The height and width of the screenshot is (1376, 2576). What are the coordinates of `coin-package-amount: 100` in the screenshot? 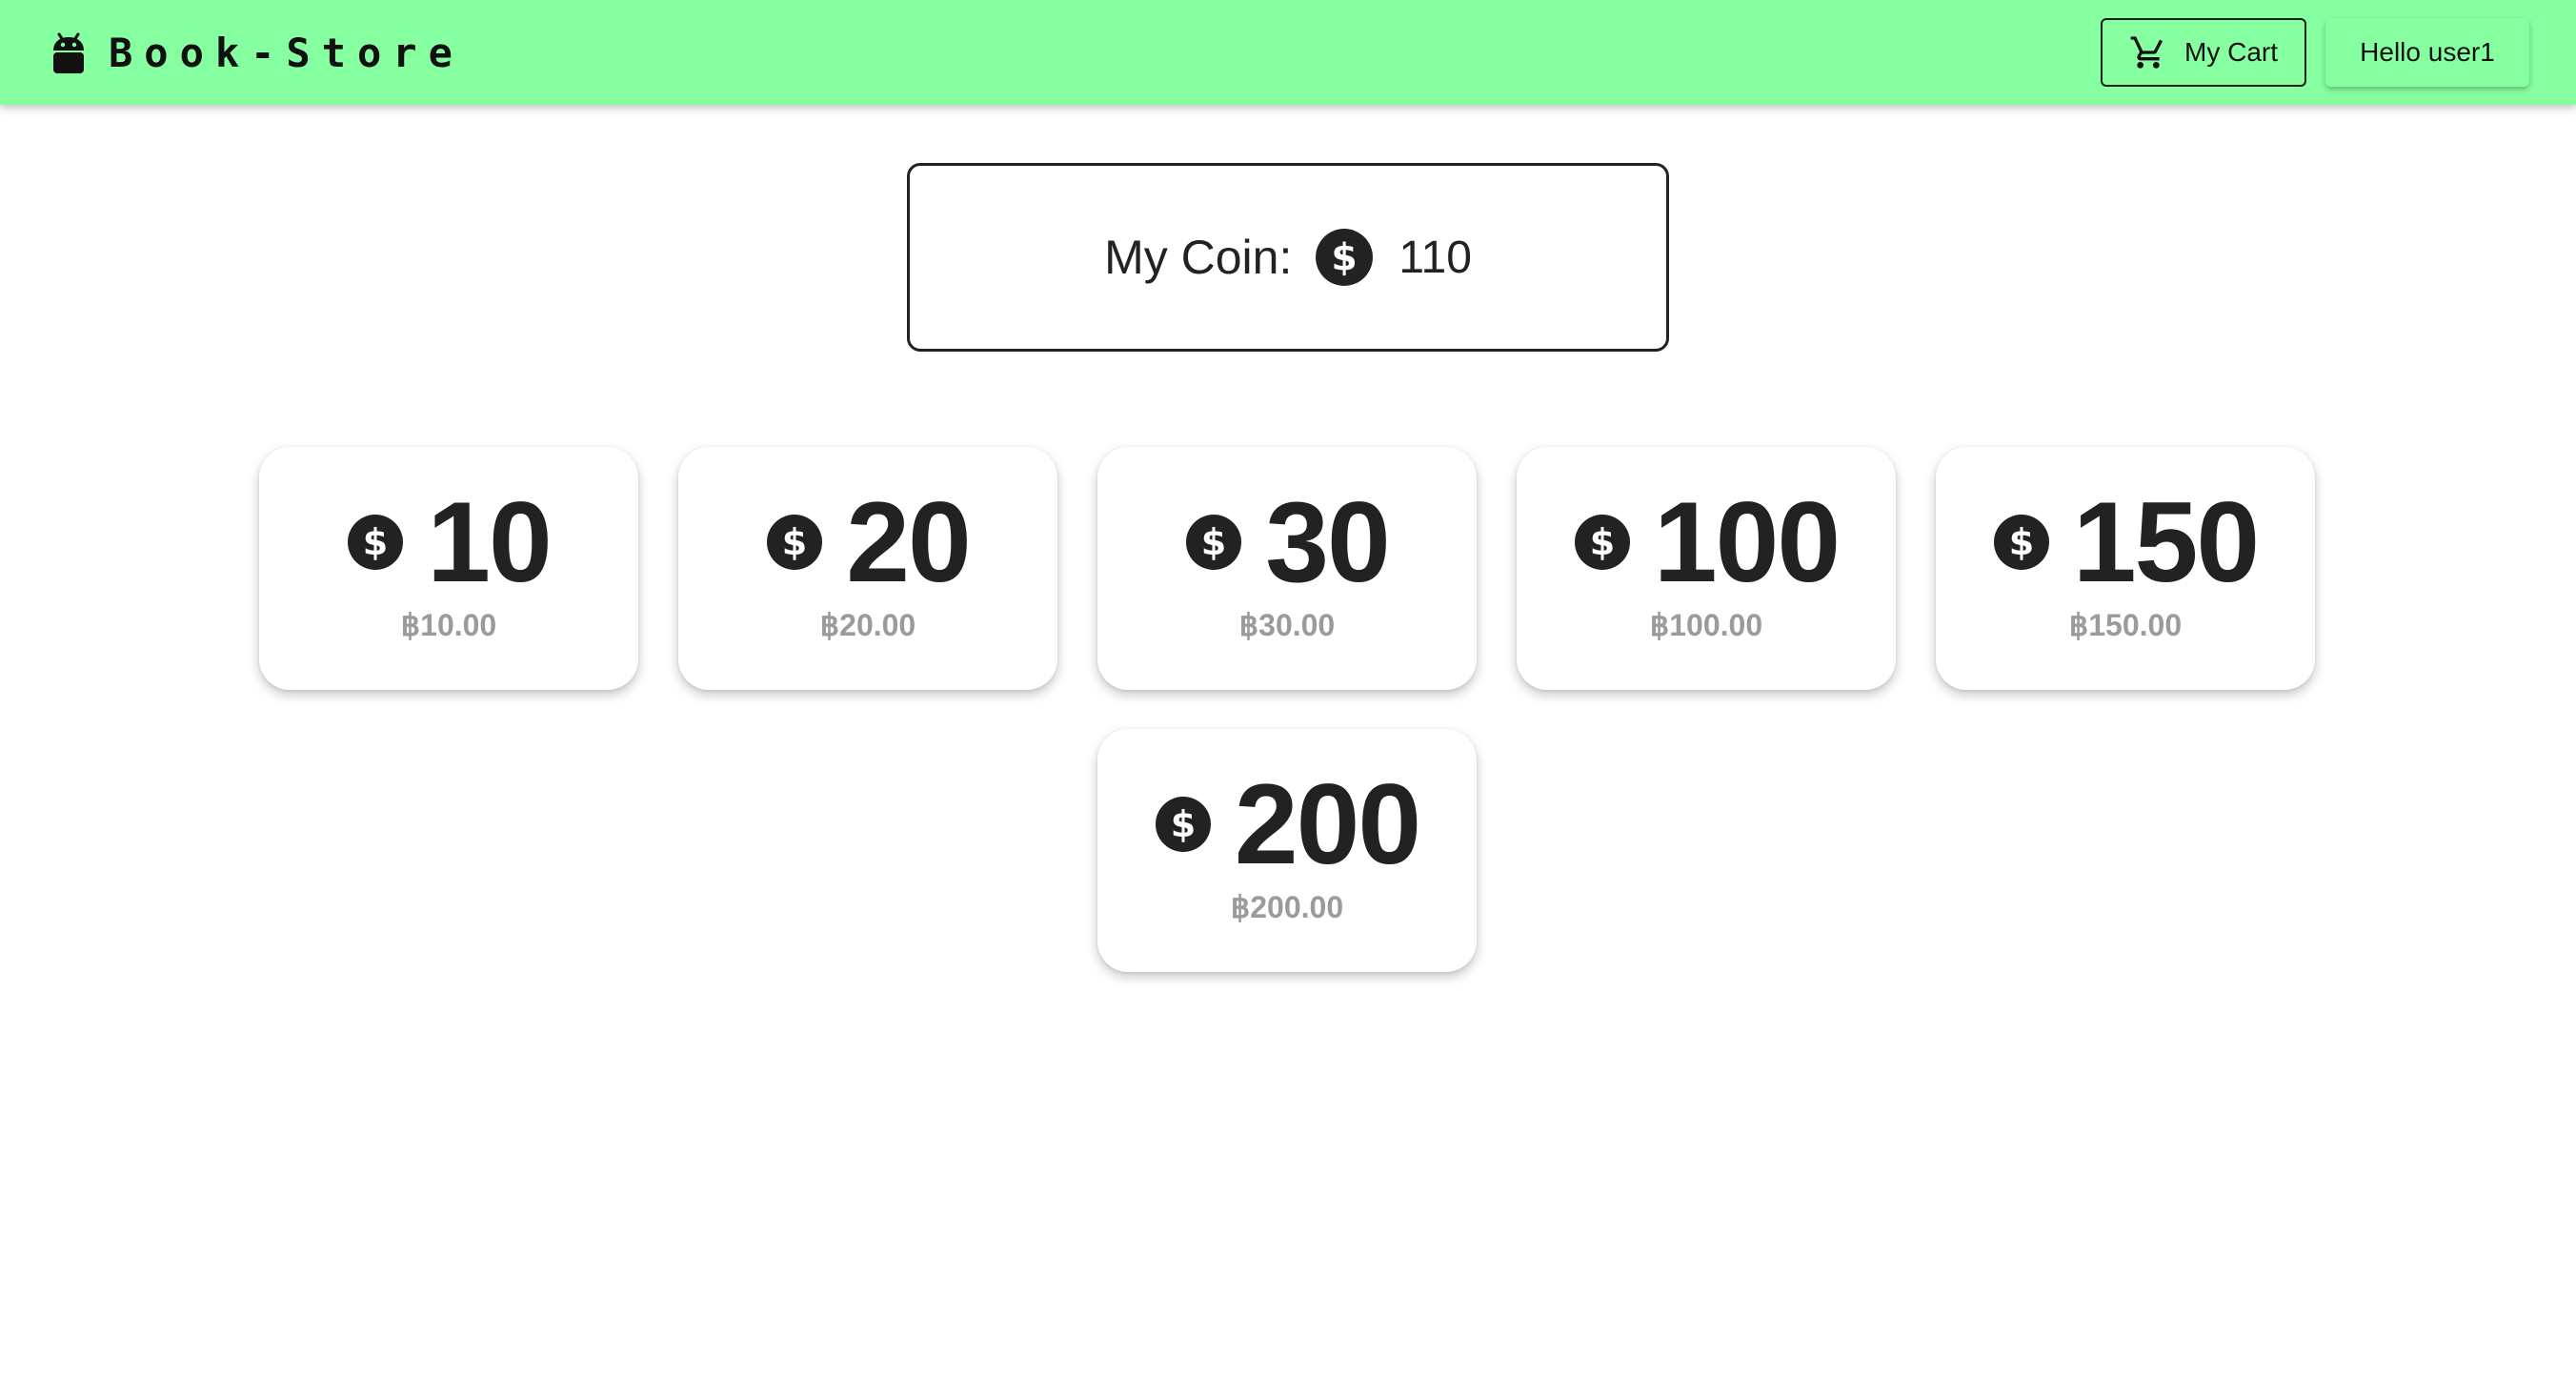 It's located at (1747, 542).